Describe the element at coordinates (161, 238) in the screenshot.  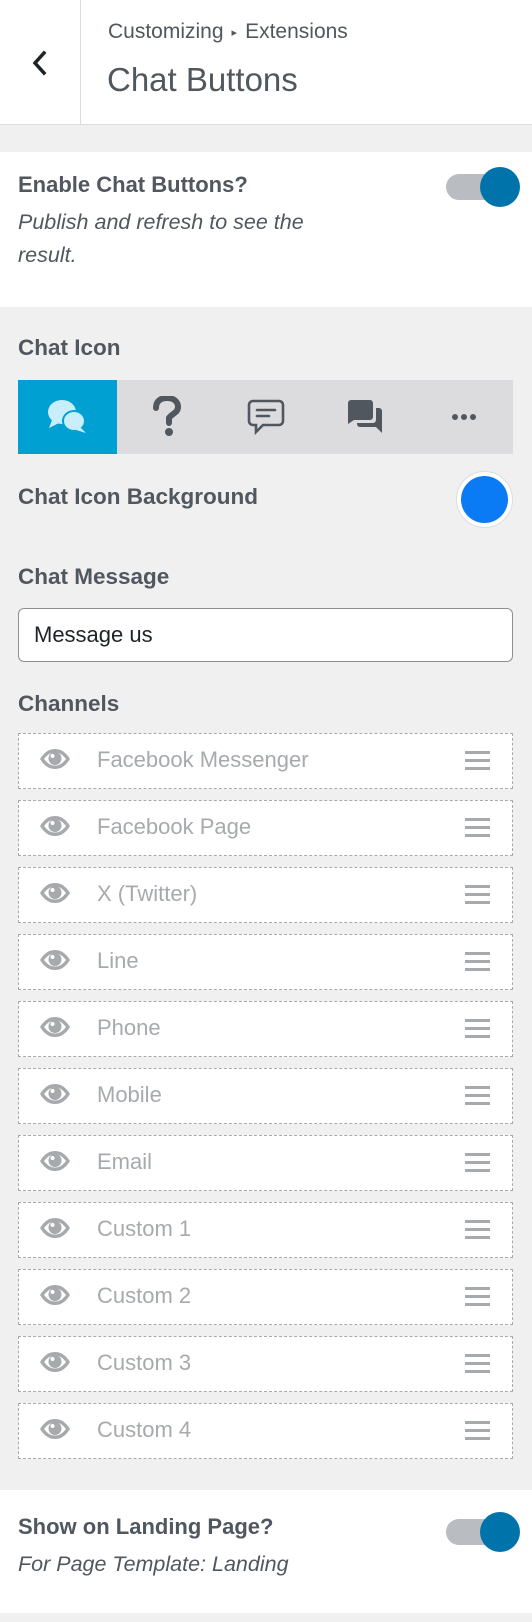
I see `enable-chat-buttons-description: Publish and refresh to see the result.` at that location.